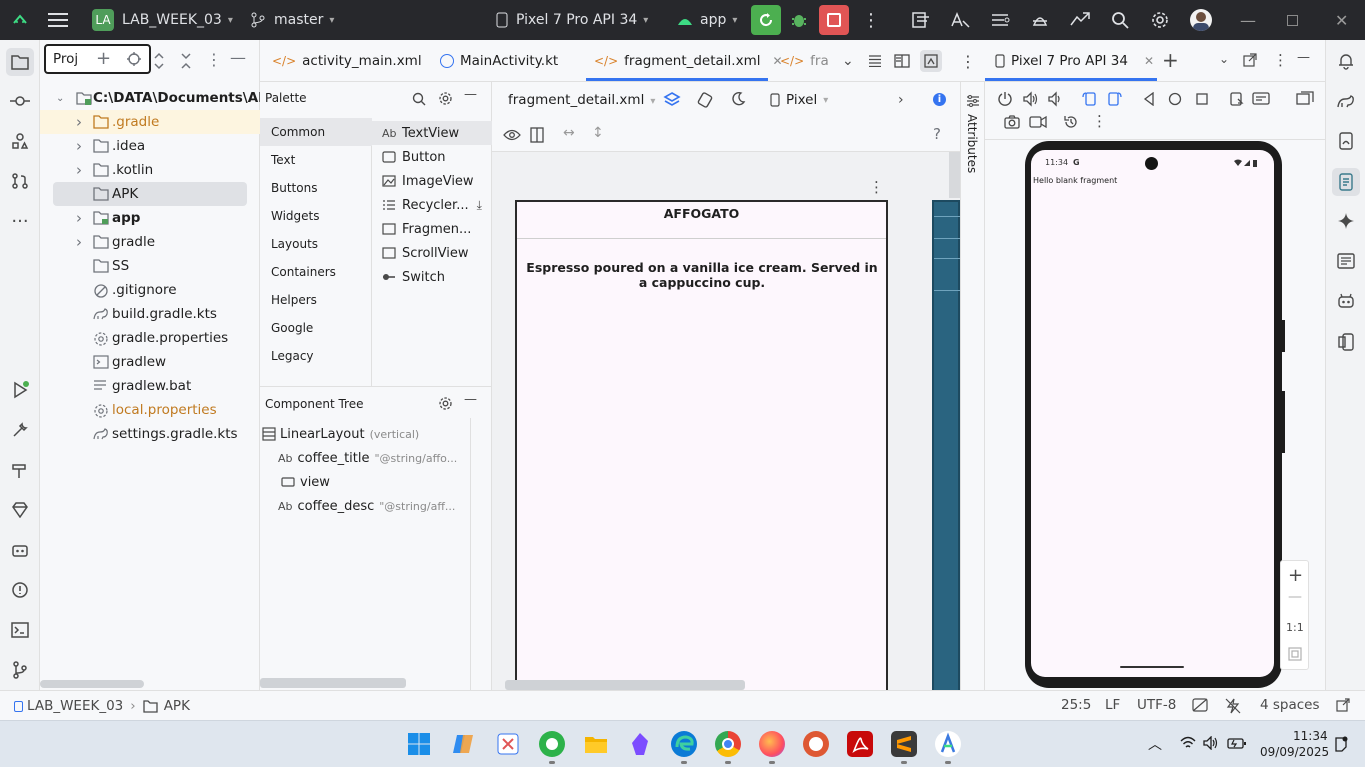 Image resolution: width=1365 pixels, height=767 pixels. What do you see at coordinates (1346, 141) in the screenshot?
I see `device-manager-icon` at bounding box center [1346, 141].